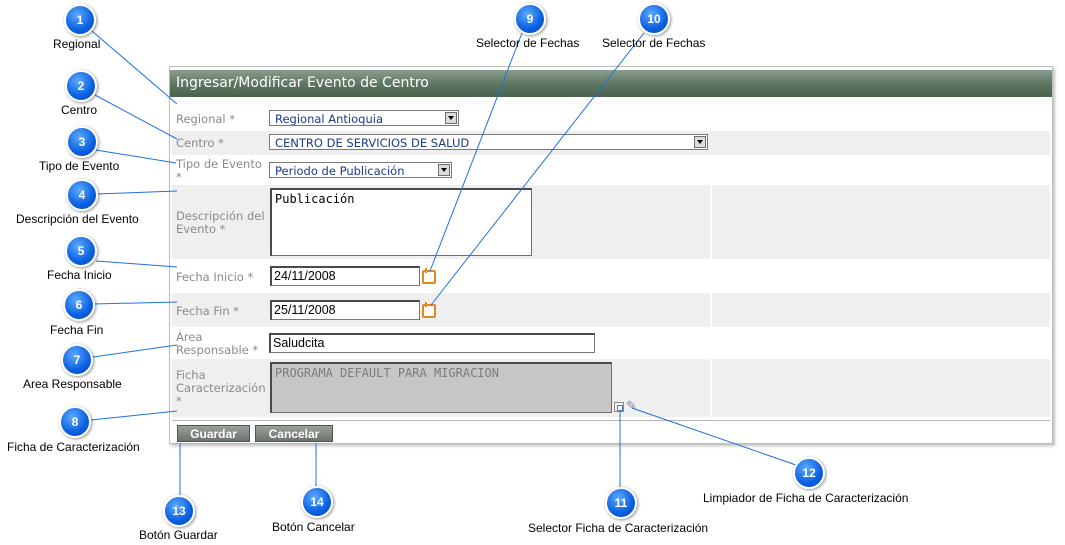 This screenshot has width=1065, height=545. What do you see at coordinates (79, 305) in the screenshot?
I see `callout-badge-6: 6` at bounding box center [79, 305].